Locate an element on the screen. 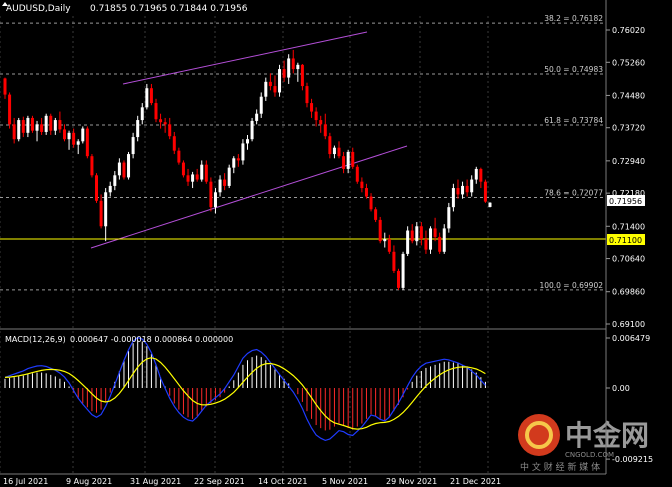  time-tick-label: 22 Sep 2021 is located at coordinates (219, 481).